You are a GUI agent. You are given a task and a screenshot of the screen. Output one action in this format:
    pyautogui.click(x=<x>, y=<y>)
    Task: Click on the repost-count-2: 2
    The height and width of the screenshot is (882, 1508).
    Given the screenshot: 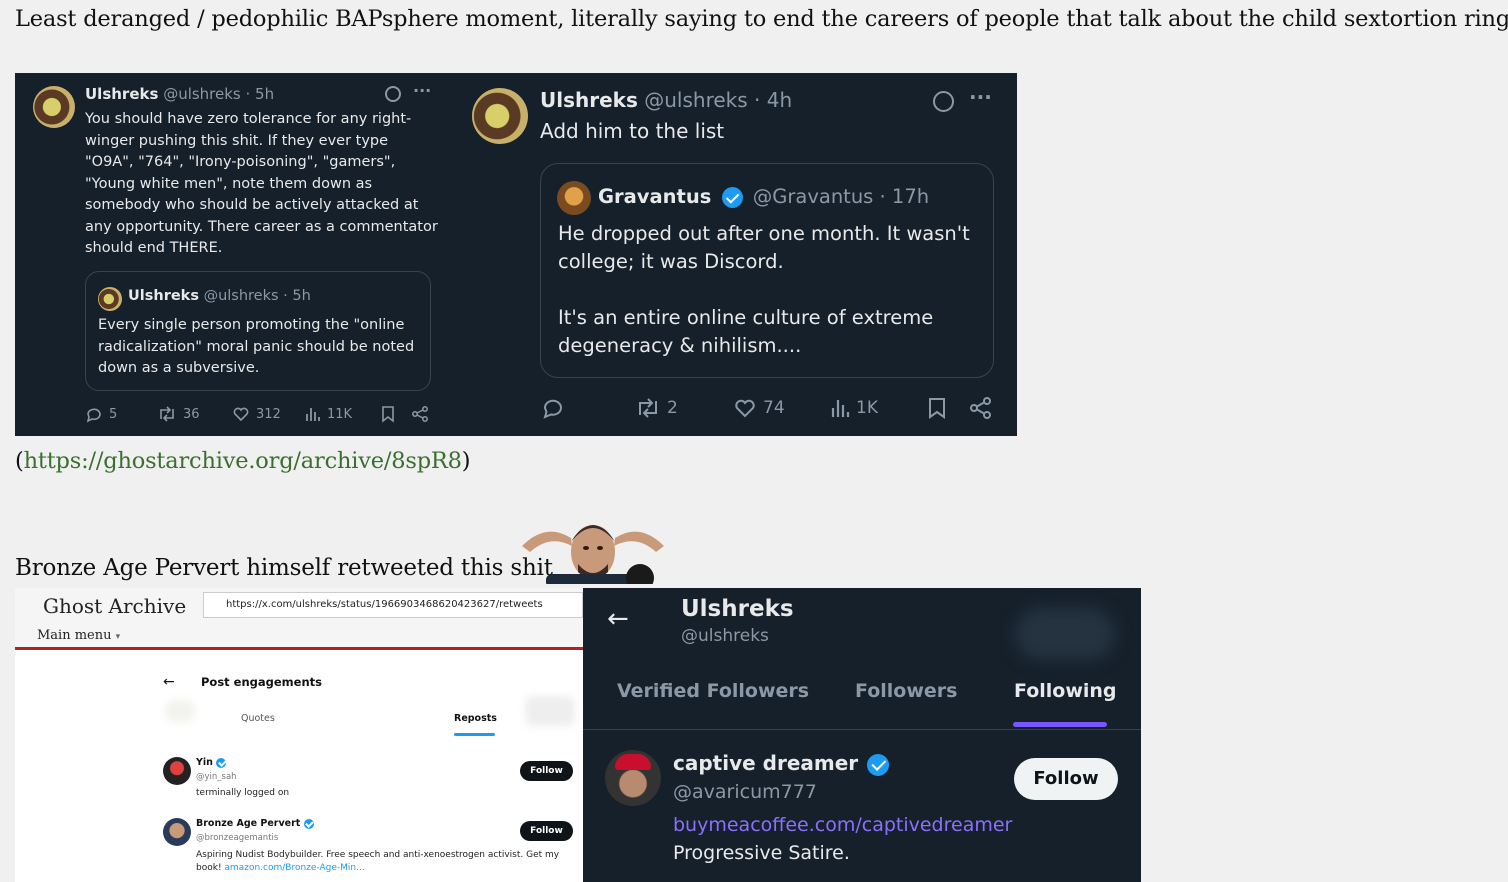 What is the action you would take?
    pyautogui.click(x=672, y=408)
    